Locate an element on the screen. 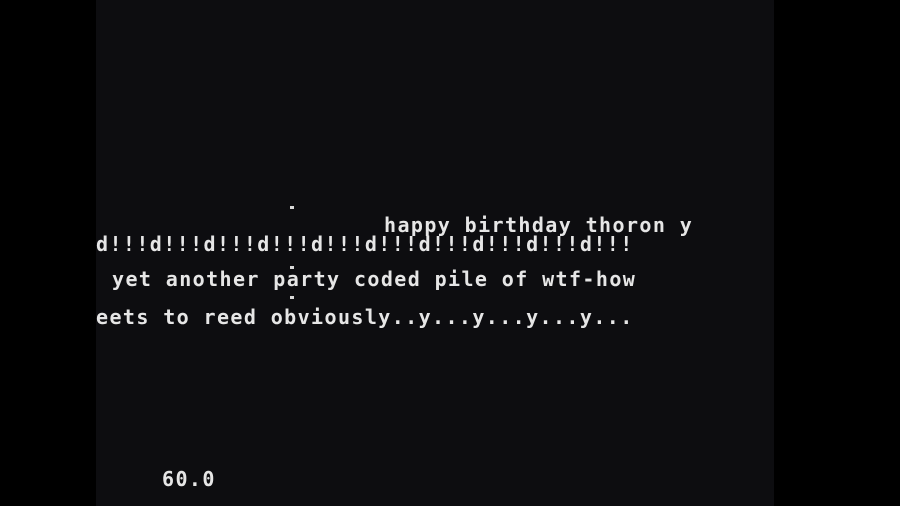 Image resolution: width=900 pixels, height=506 pixels. scroller-line-3: yet another party coded pile of wtf-how is located at coordinates (374, 279).